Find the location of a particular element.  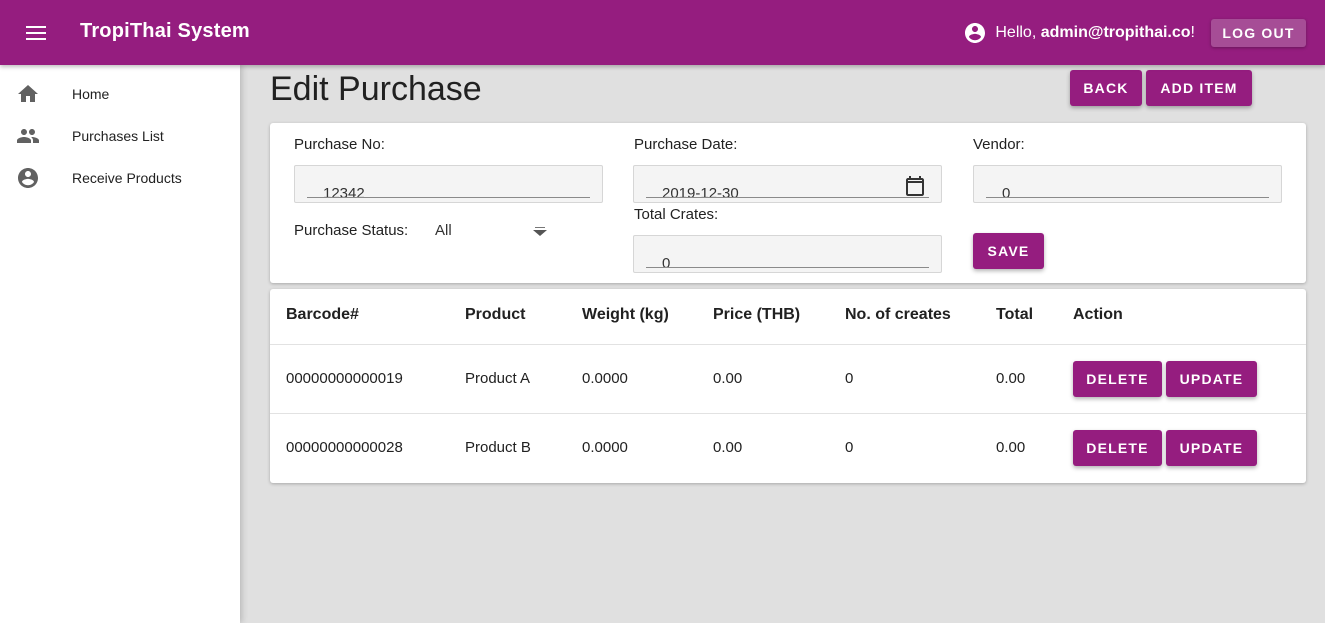

menu-icon is located at coordinates (36, 33).